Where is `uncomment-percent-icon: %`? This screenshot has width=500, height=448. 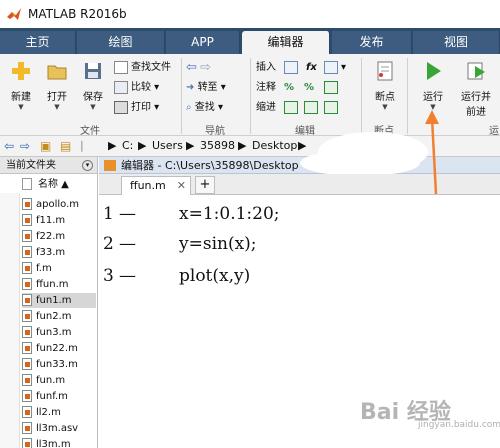
uncomment-percent-icon: % is located at coordinates (309, 88).